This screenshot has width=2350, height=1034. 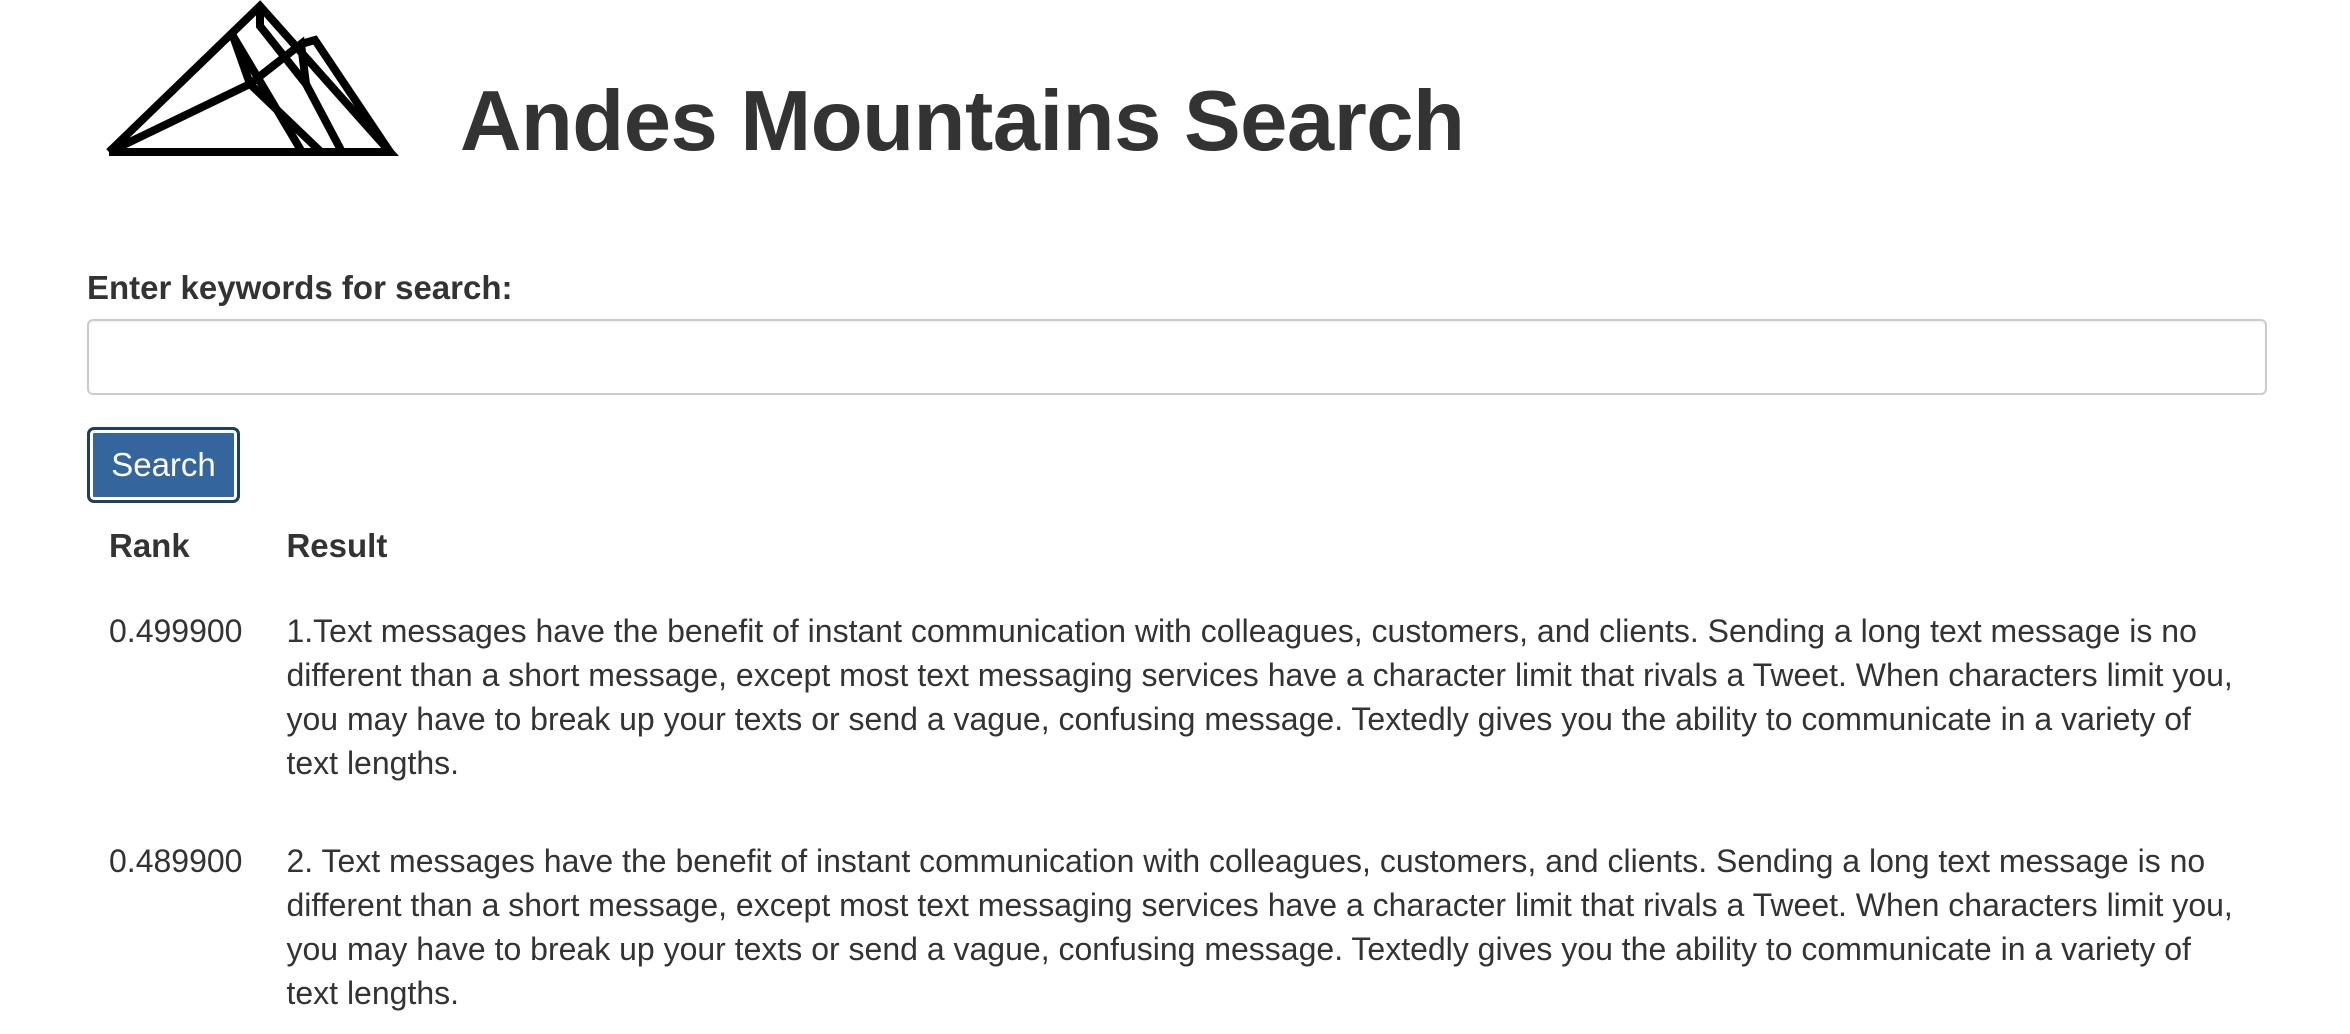 I want to click on rank-cell: 0.489900, so click(x=176, y=861).